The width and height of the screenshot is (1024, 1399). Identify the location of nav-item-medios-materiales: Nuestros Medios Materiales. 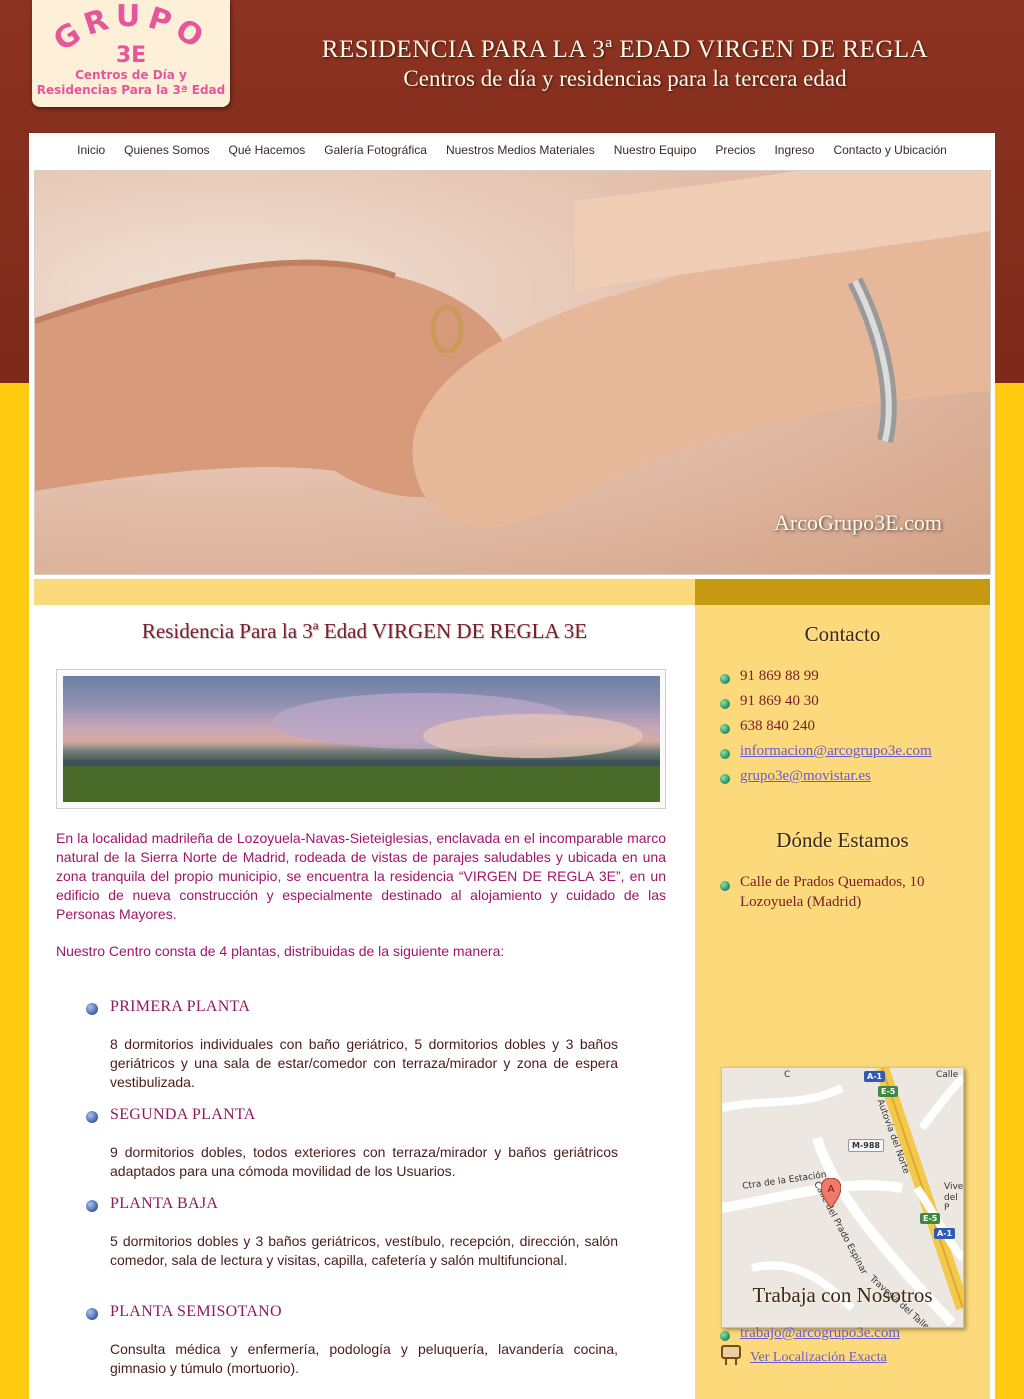
(520, 150).